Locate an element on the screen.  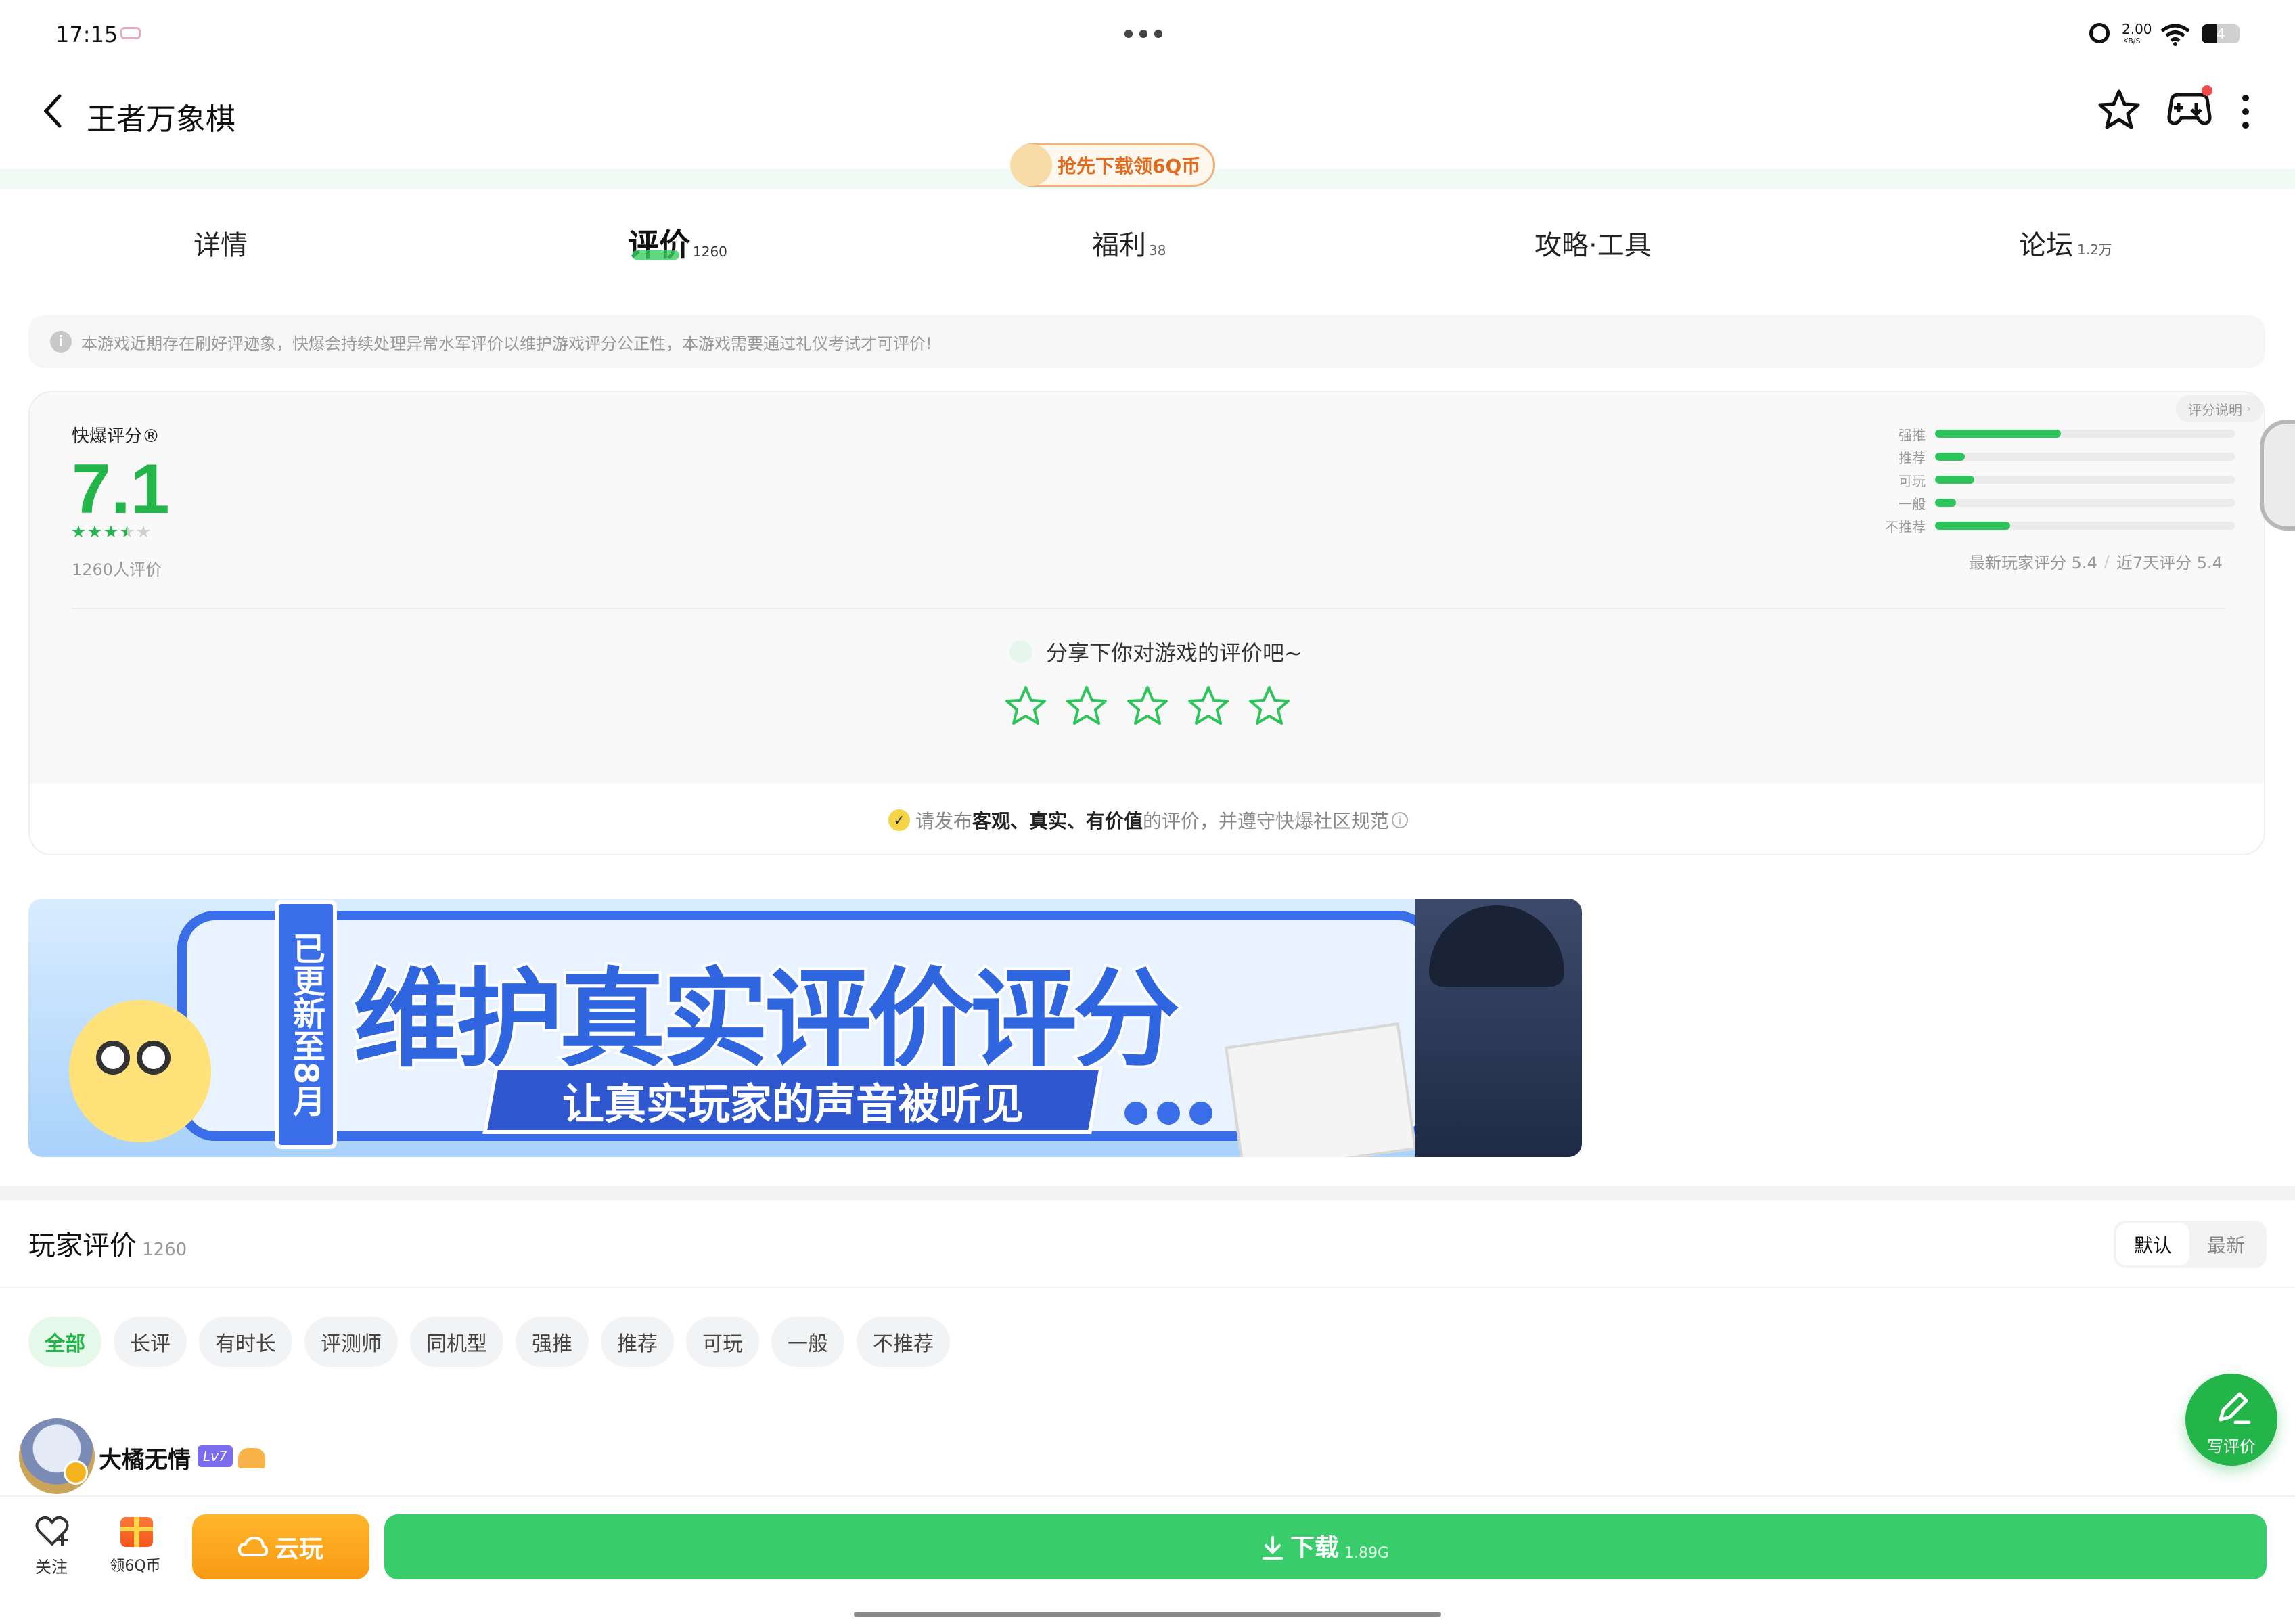
rate-stars-input is located at coordinates (1147, 706).